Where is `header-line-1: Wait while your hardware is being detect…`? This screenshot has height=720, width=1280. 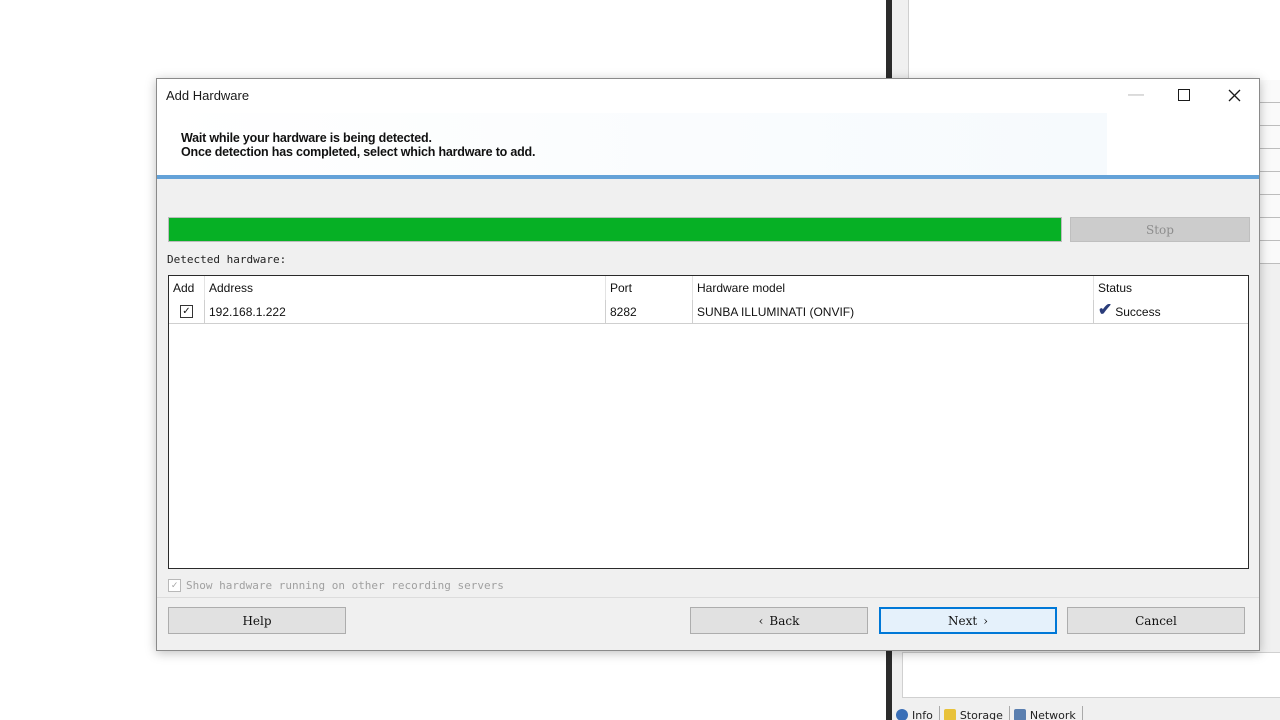
header-line-1: Wait while your hardware is being detect… is located at coordinates (306, 138).